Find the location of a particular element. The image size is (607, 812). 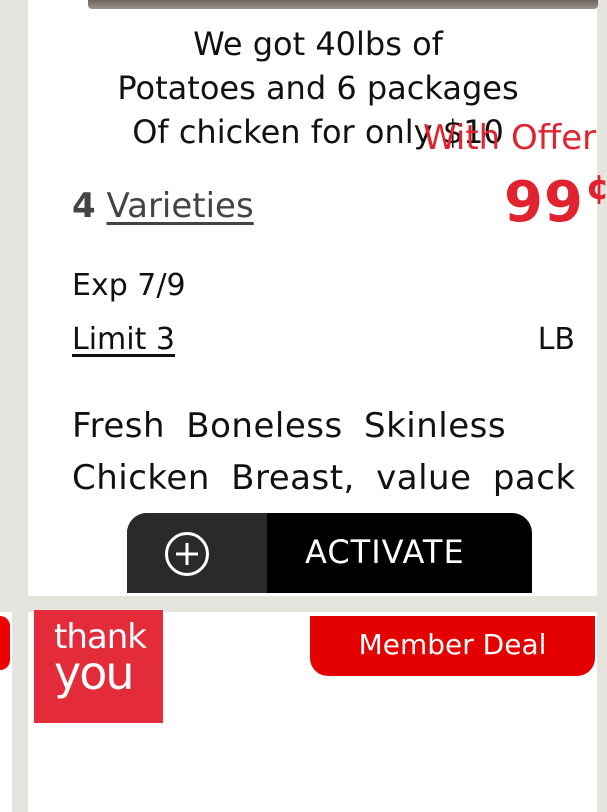

plus-circle-icon is located at coordinates (187, 554).